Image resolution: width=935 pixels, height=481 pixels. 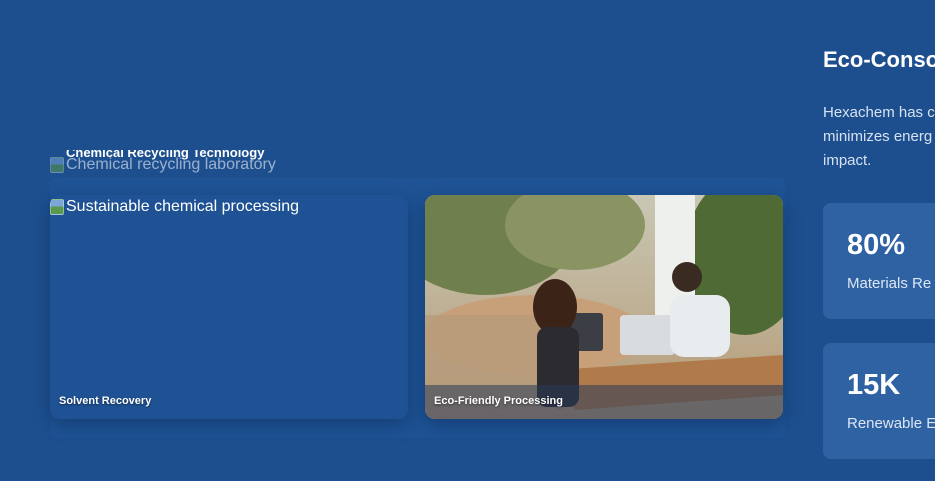 I want to click on stat-label: Materials Re, so click(x=889, y=283).